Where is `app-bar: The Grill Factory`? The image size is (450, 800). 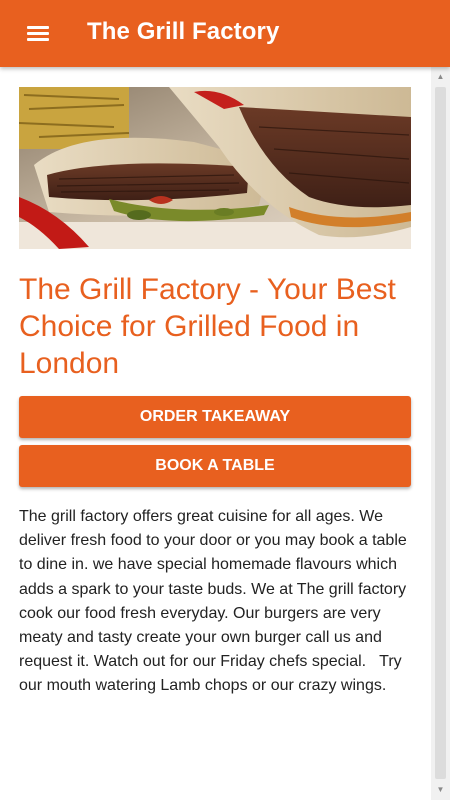
app-bar: The Grill Factory is located at coordinates (225, 33).